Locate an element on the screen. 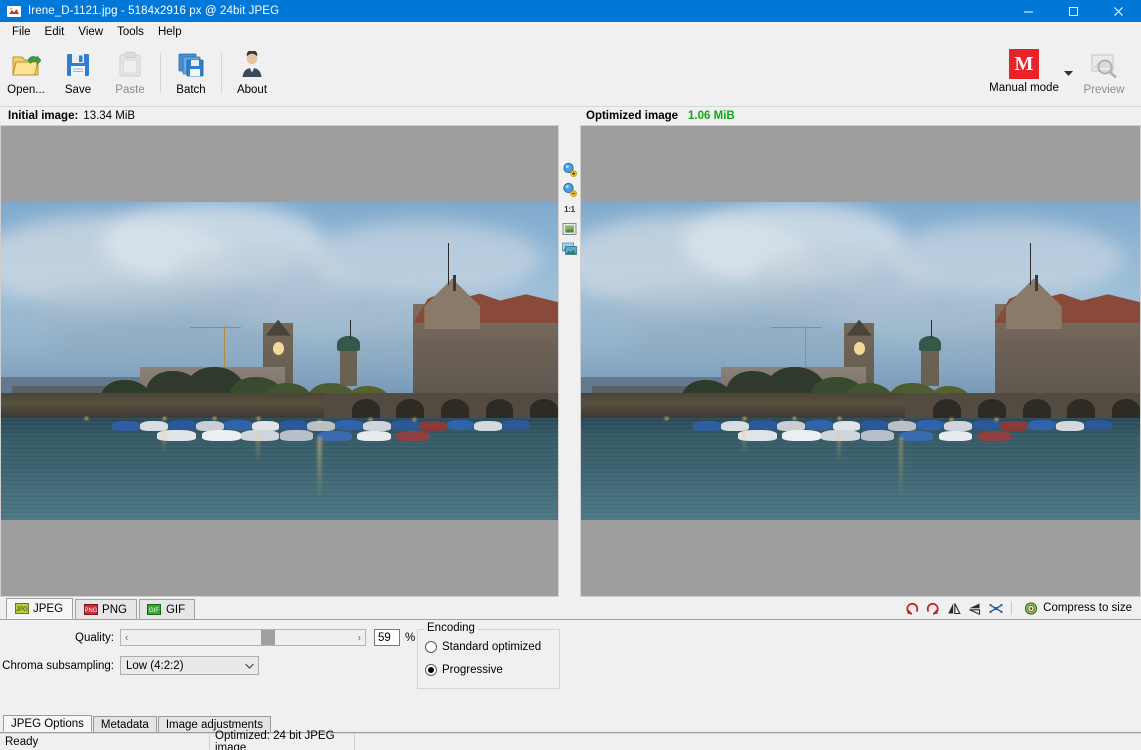 The height and width of the screenshot is (750, 1141). optimized-image-info: Optimized image 1.06 MiB is located at coordinates (850, 116).